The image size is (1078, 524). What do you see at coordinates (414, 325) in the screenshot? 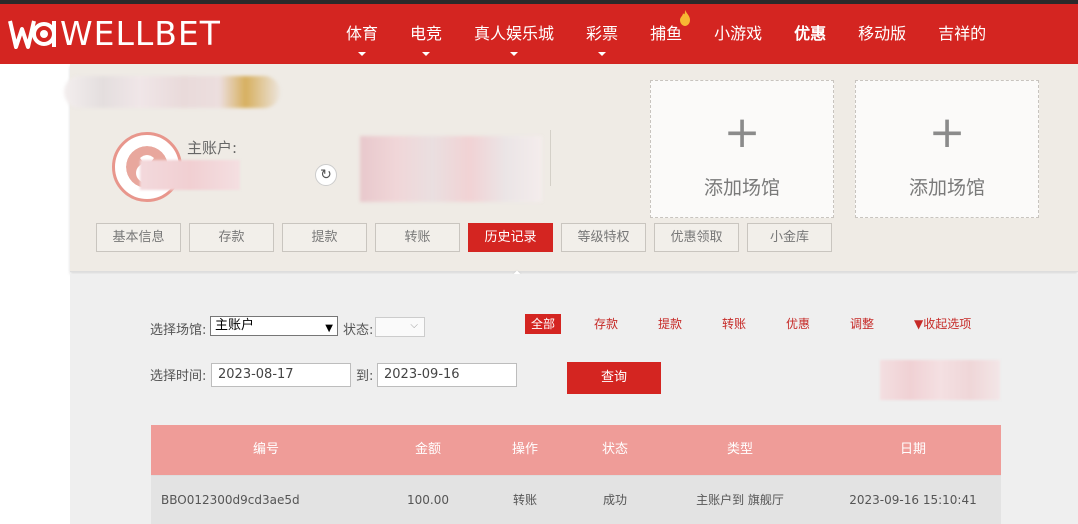
I see `chevron-down-icon: ⌵` at bounding box center [414, 325].